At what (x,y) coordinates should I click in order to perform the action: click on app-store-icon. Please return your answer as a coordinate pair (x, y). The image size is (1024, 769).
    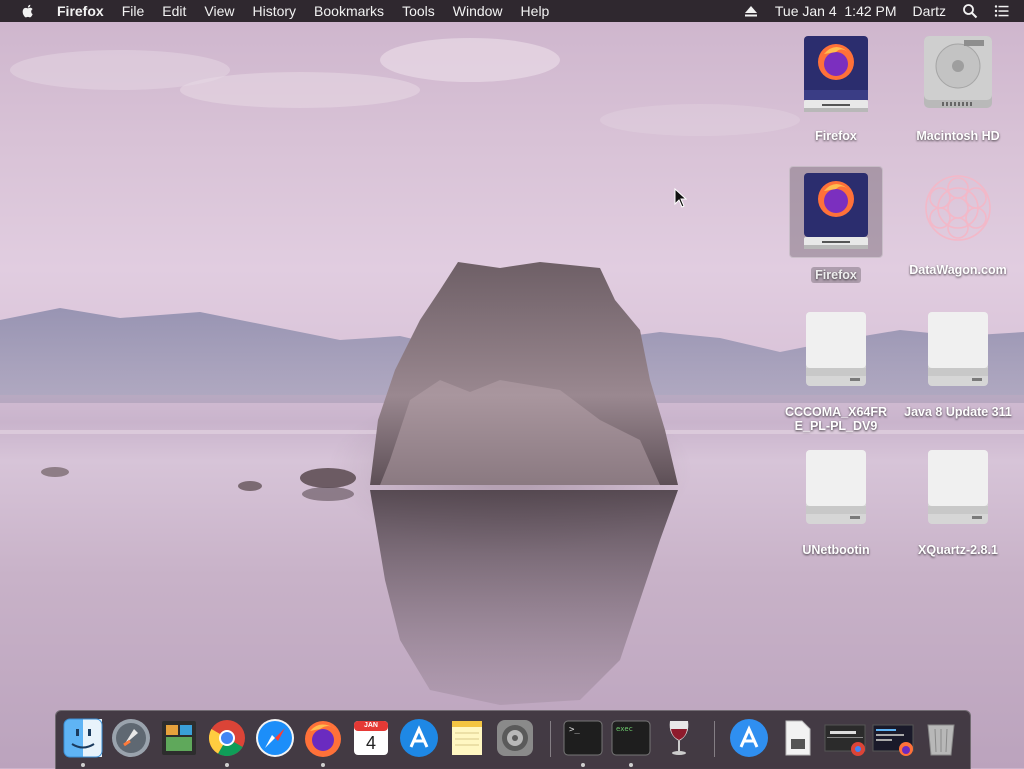
    Looking at the image, I should click on (419, 738).